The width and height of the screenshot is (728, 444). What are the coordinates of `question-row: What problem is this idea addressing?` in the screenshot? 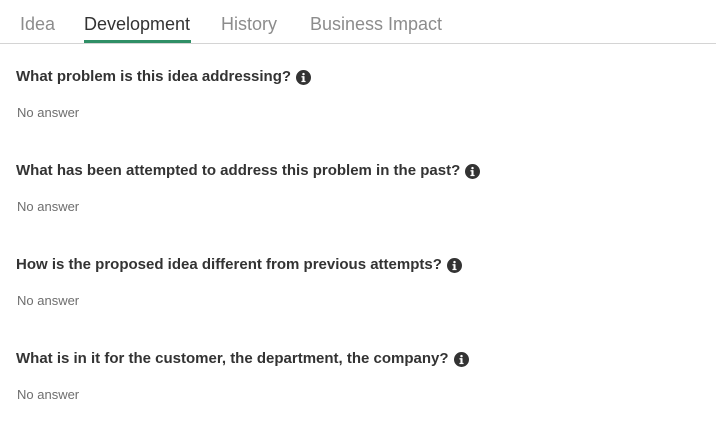 It's located at (164, 77).